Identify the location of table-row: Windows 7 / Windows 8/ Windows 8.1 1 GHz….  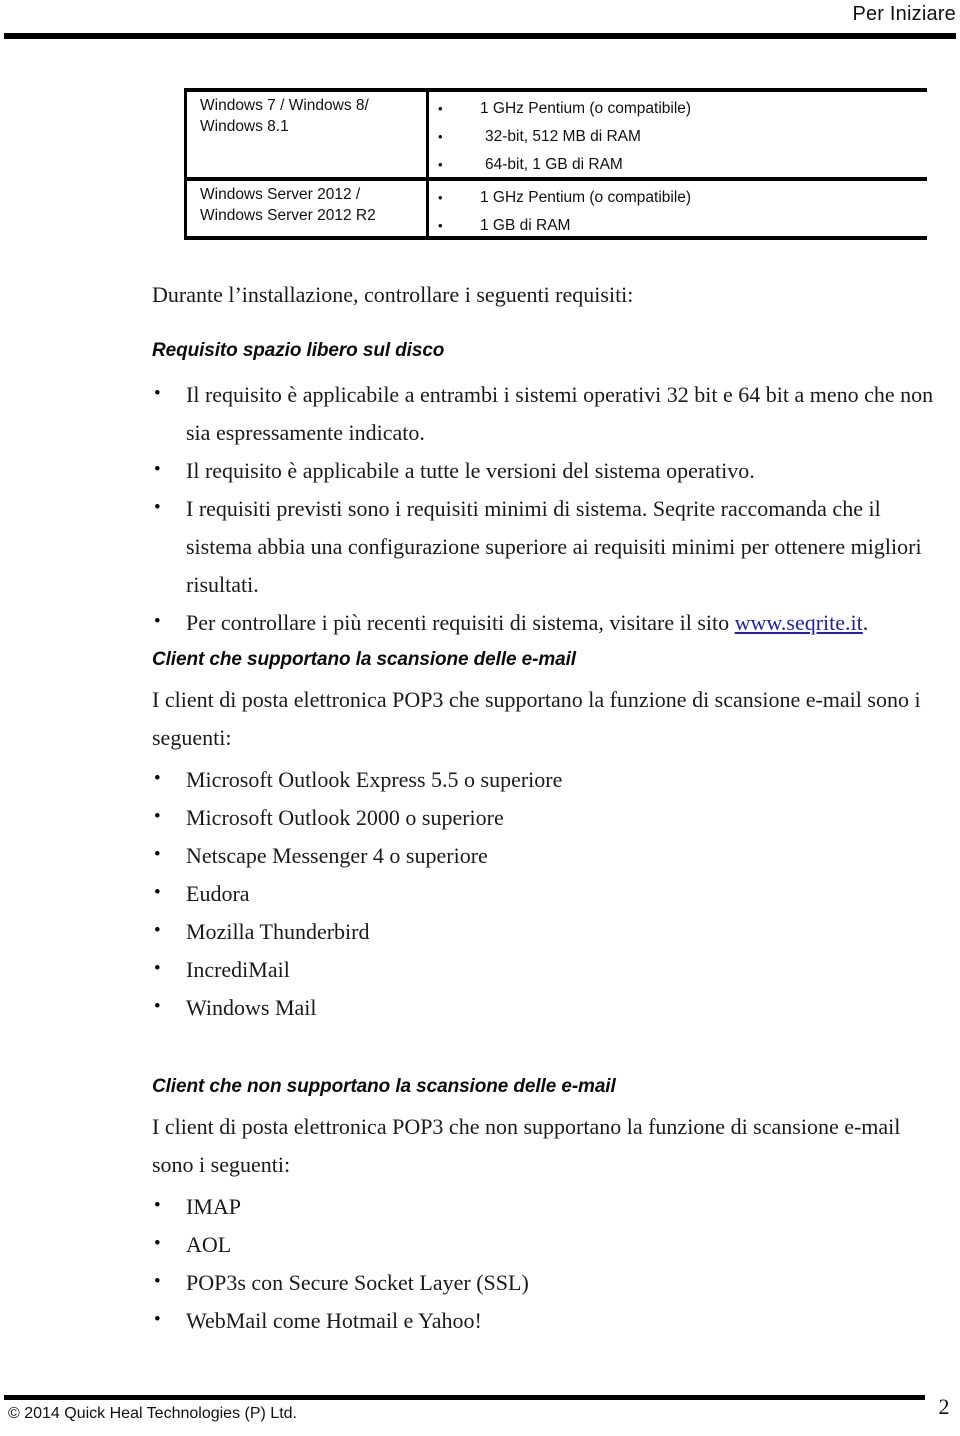
(555, 135).